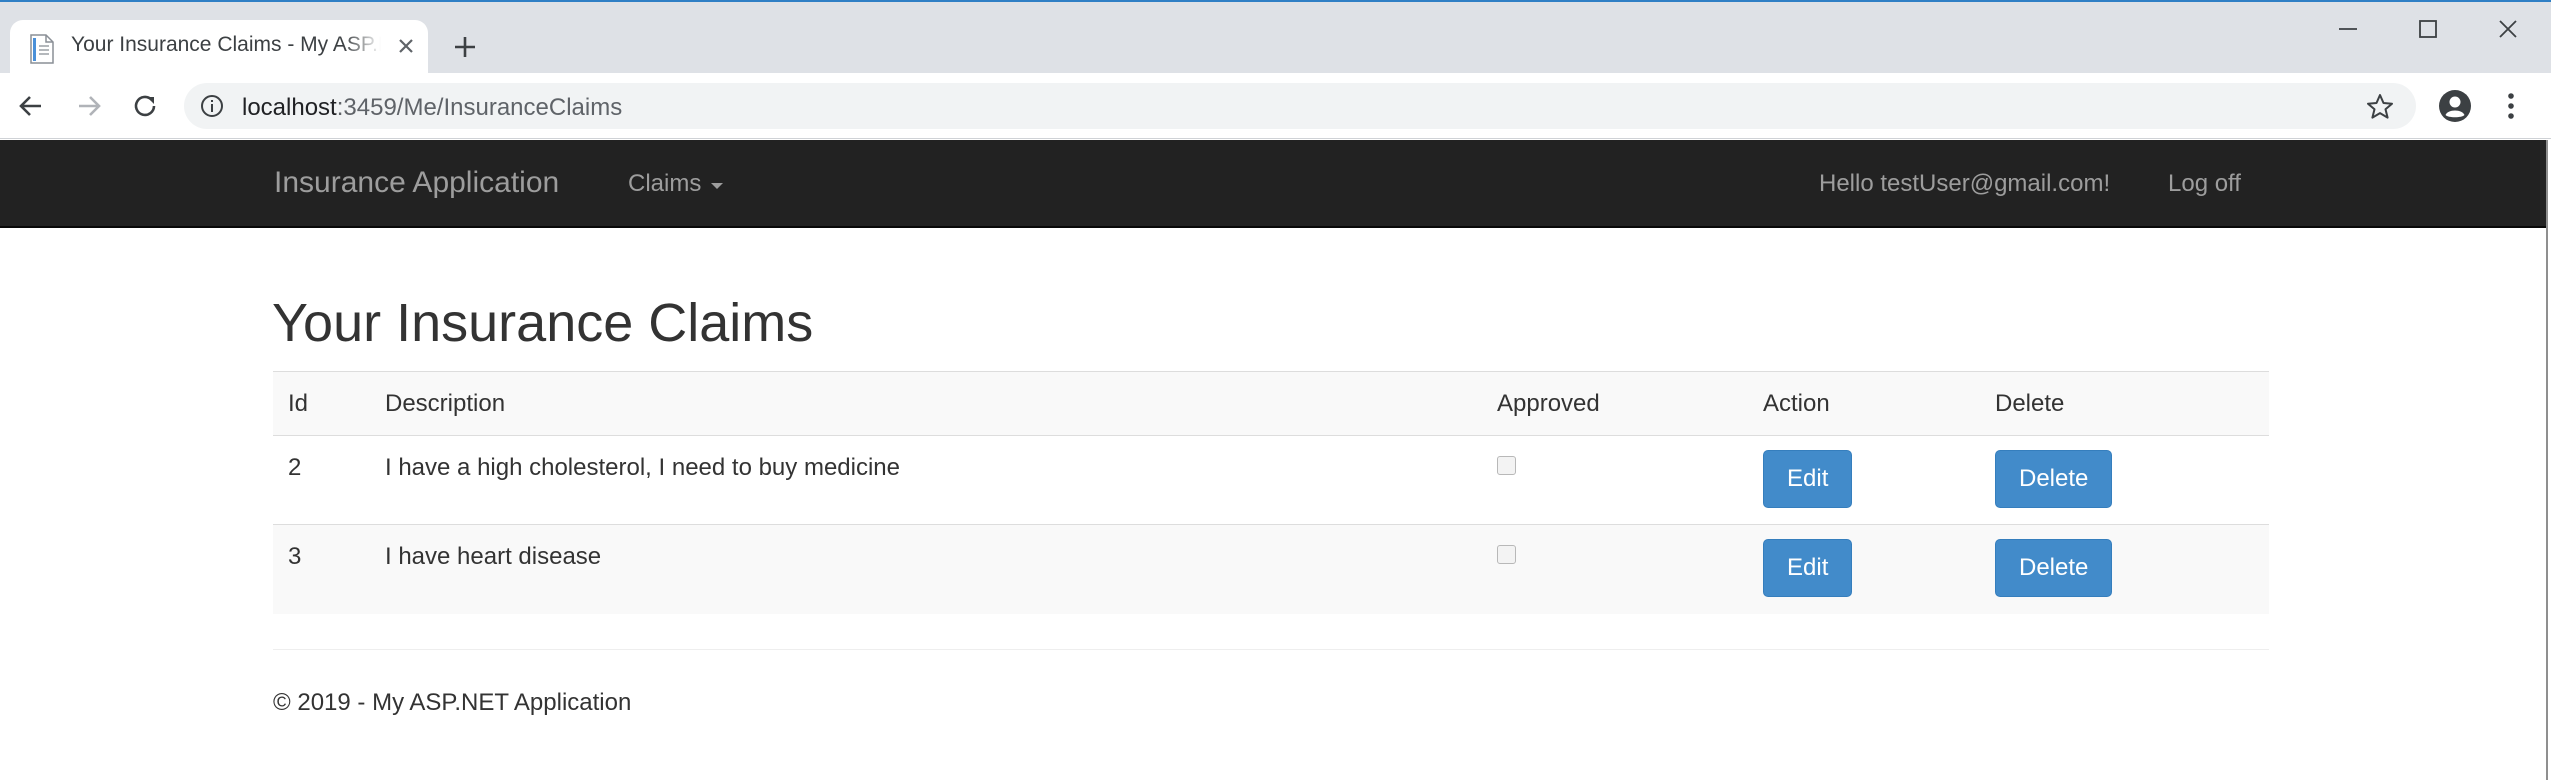  What do you see at coordinates (1864, 403) in the screenshot?
I see `column-header-action: Action` at bounding box center [1864, 403].